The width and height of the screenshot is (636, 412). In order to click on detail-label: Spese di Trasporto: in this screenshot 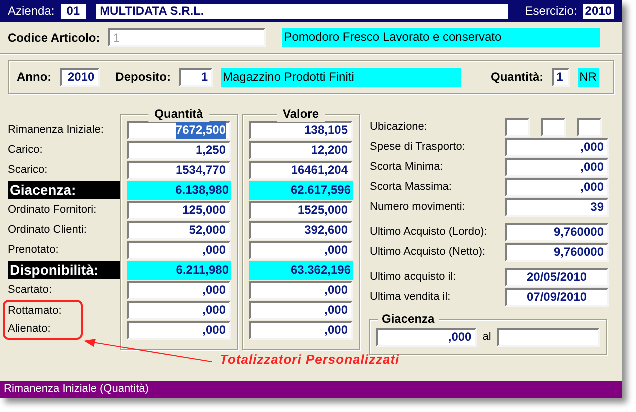, I will do `click(418, 147)`.